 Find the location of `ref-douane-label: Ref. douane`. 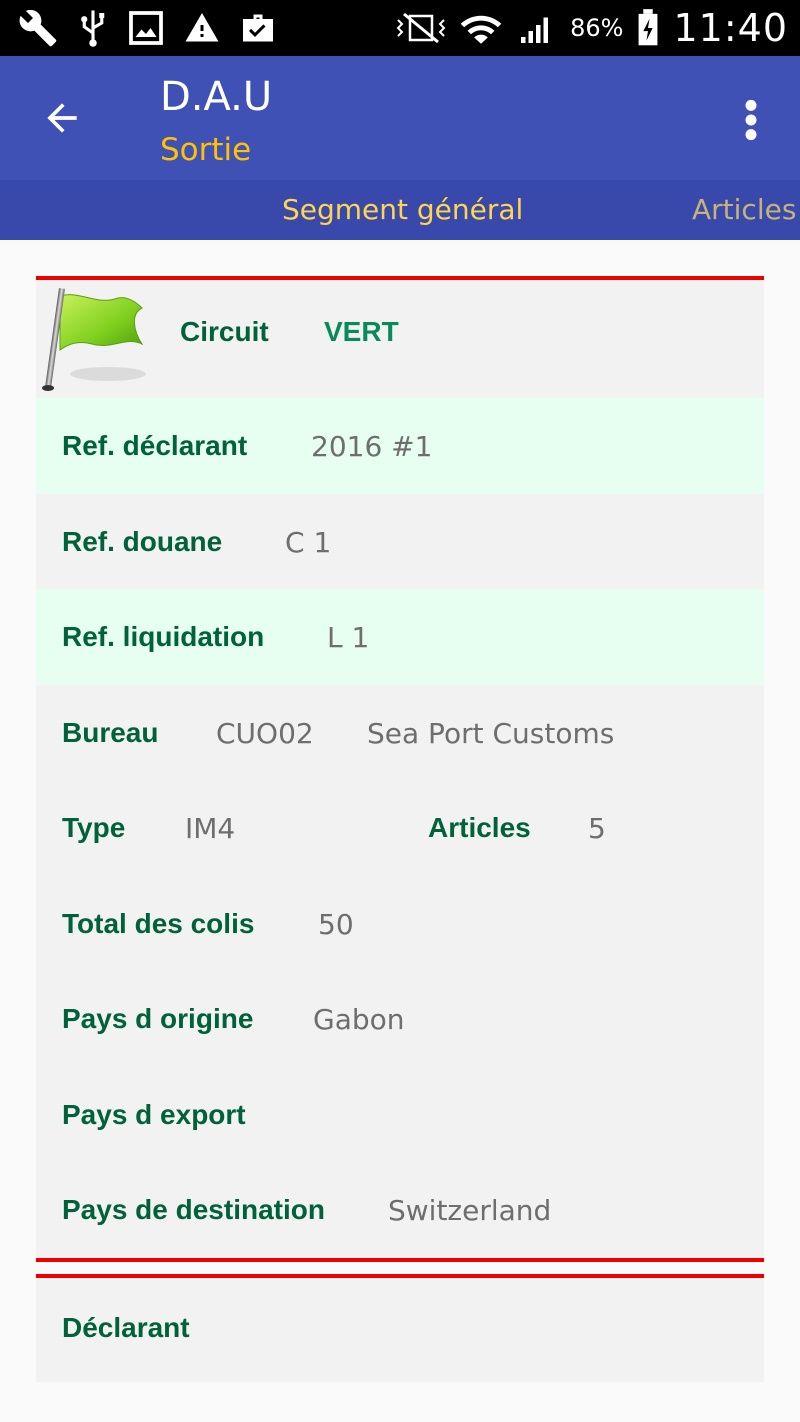

ref-douane-label: Ref. douane is located at coordinates (142, 541).